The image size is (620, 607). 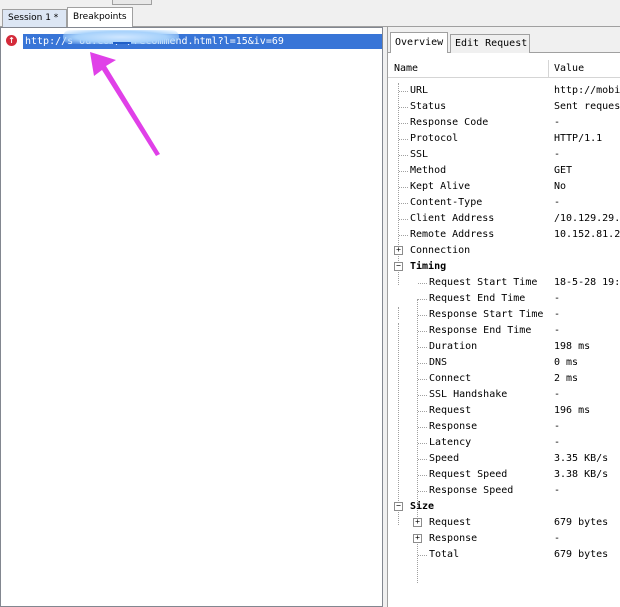 I want to click on property-row-client-address: Client Address/10.129.29., so click(x=504, y=219).